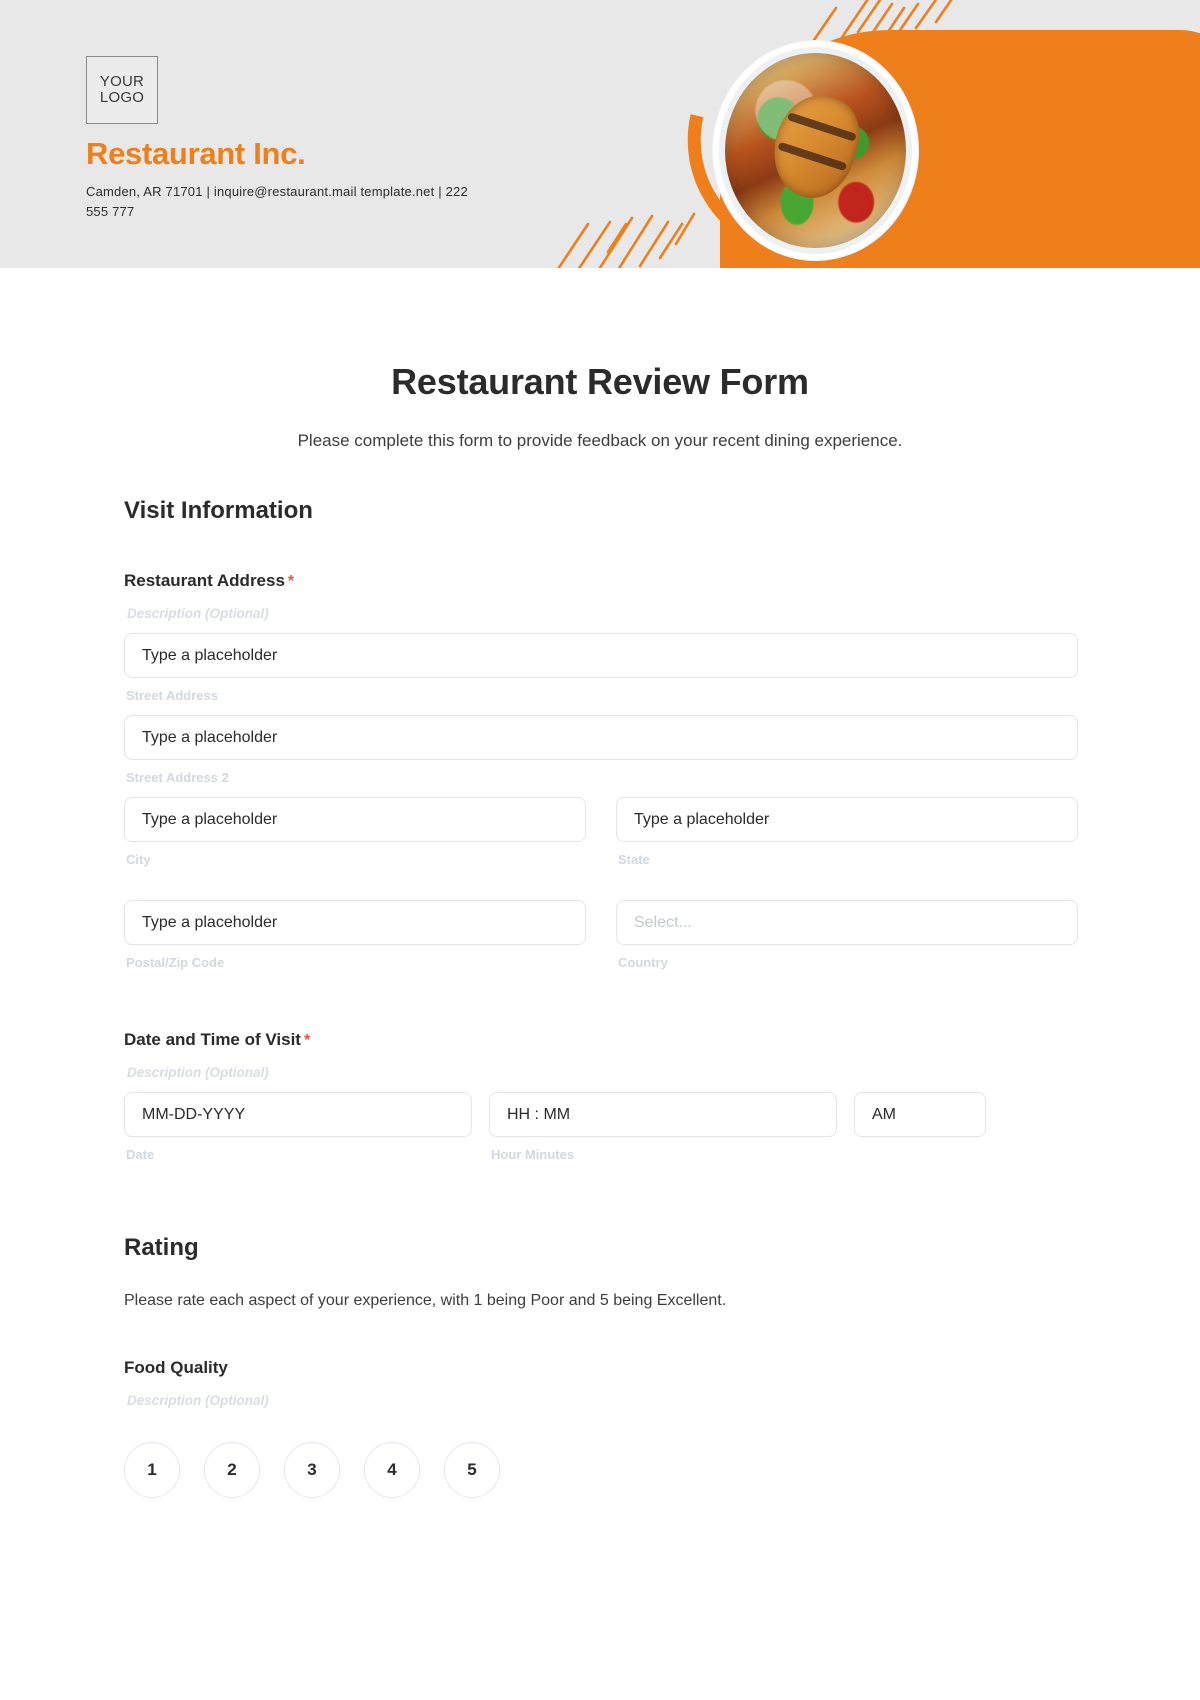 The height and width of the screenshot is (1700, 1200). I want to click on date-sublabel: Date, so click(140, 1154).